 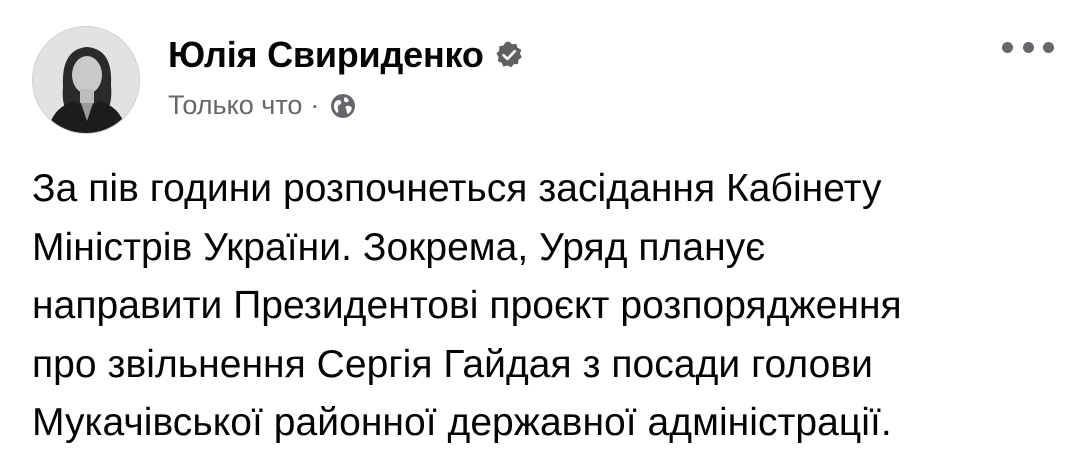 I want to click on more-options-icon, so click(x=1028, y=47).